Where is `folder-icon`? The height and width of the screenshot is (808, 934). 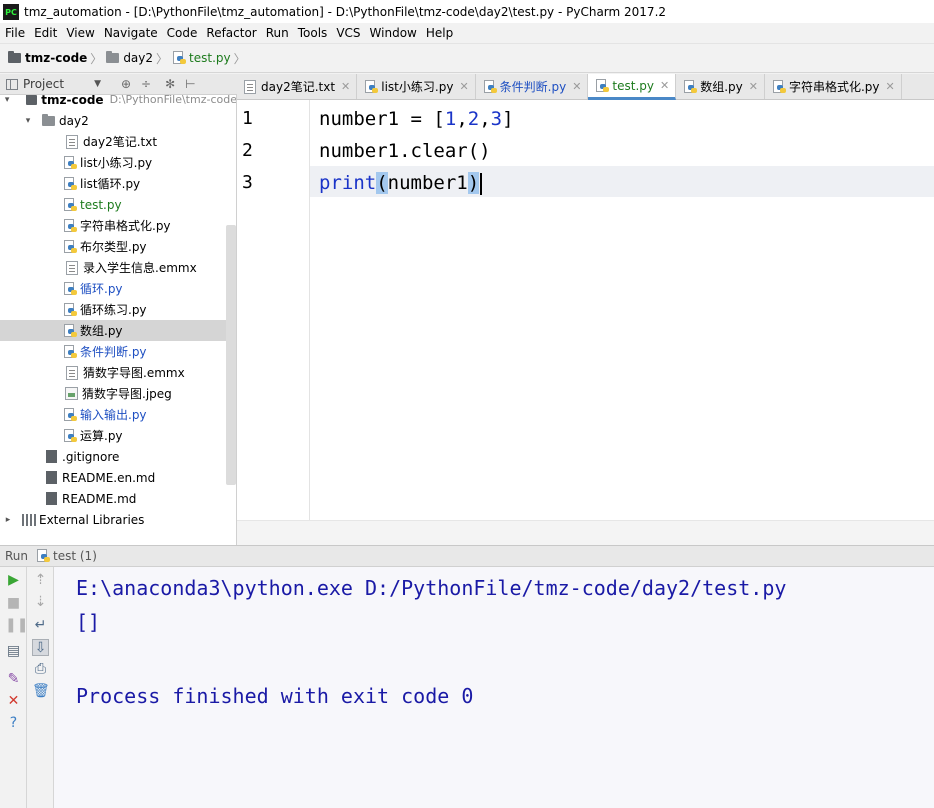
folder-icon is located at coordinates (14, 57).